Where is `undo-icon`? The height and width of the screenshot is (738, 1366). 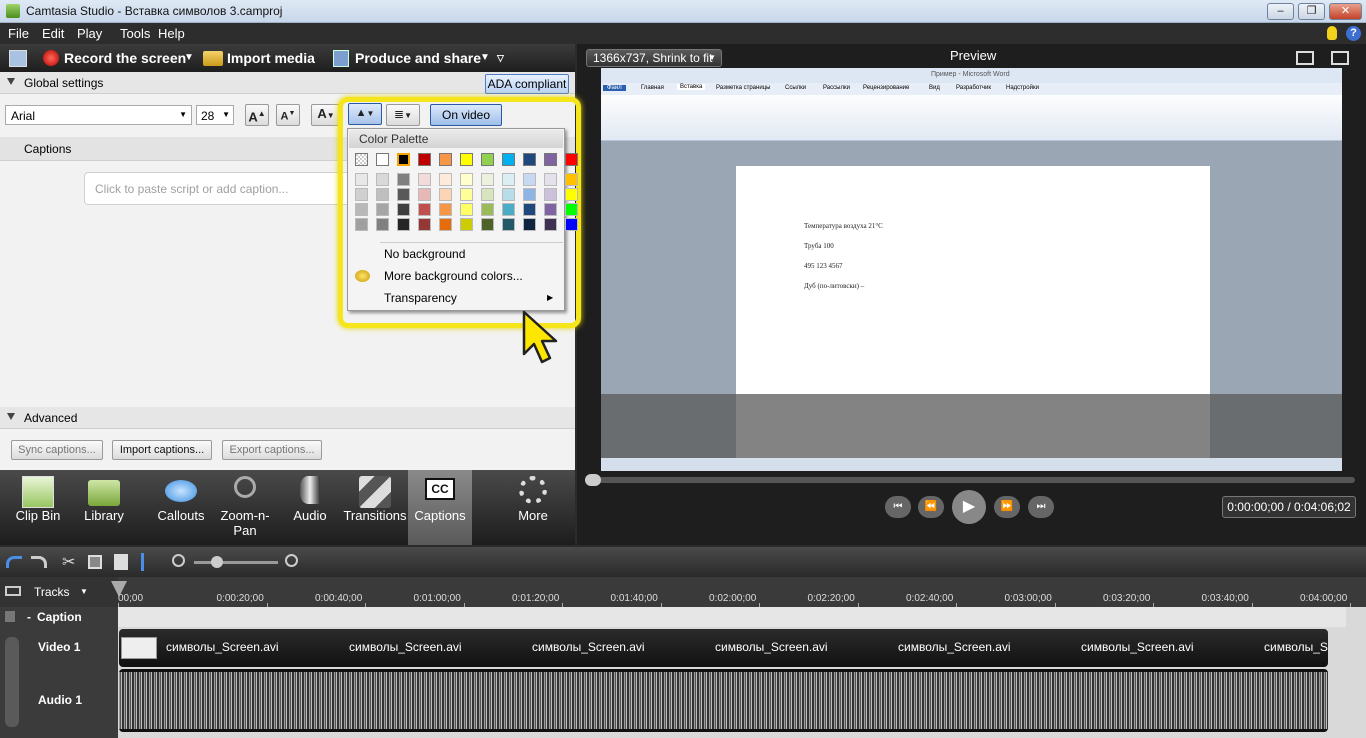 undo-icon is located at coordinates (14, 562).